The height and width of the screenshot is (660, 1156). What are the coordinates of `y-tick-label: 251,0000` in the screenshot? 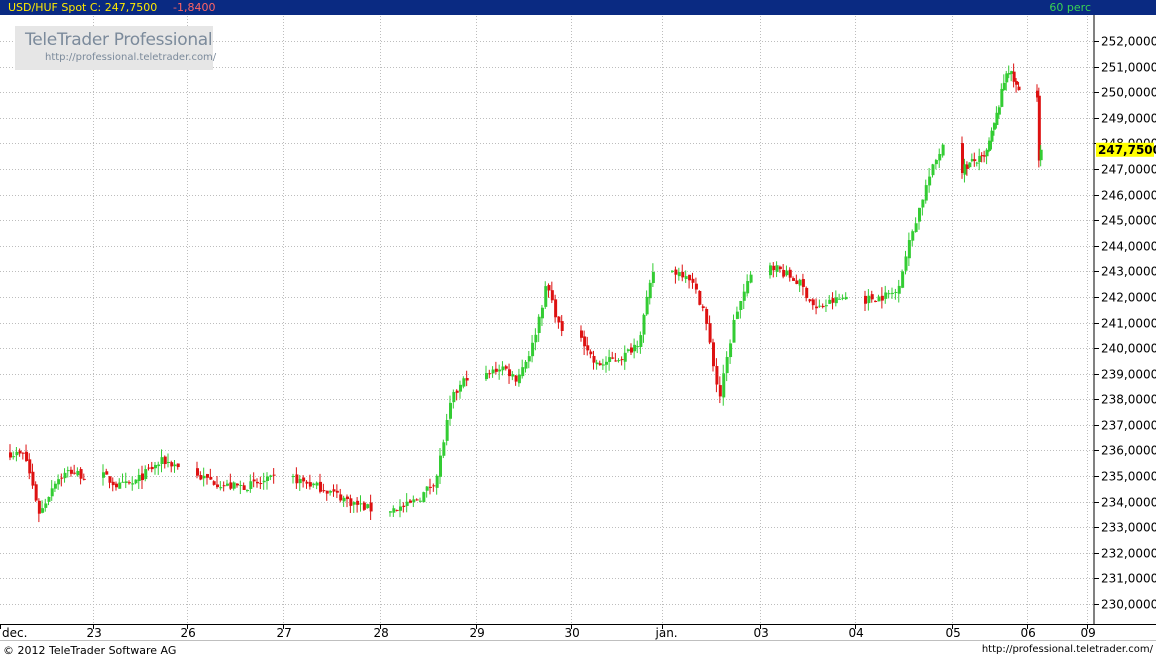 It's located at (1128, 68).